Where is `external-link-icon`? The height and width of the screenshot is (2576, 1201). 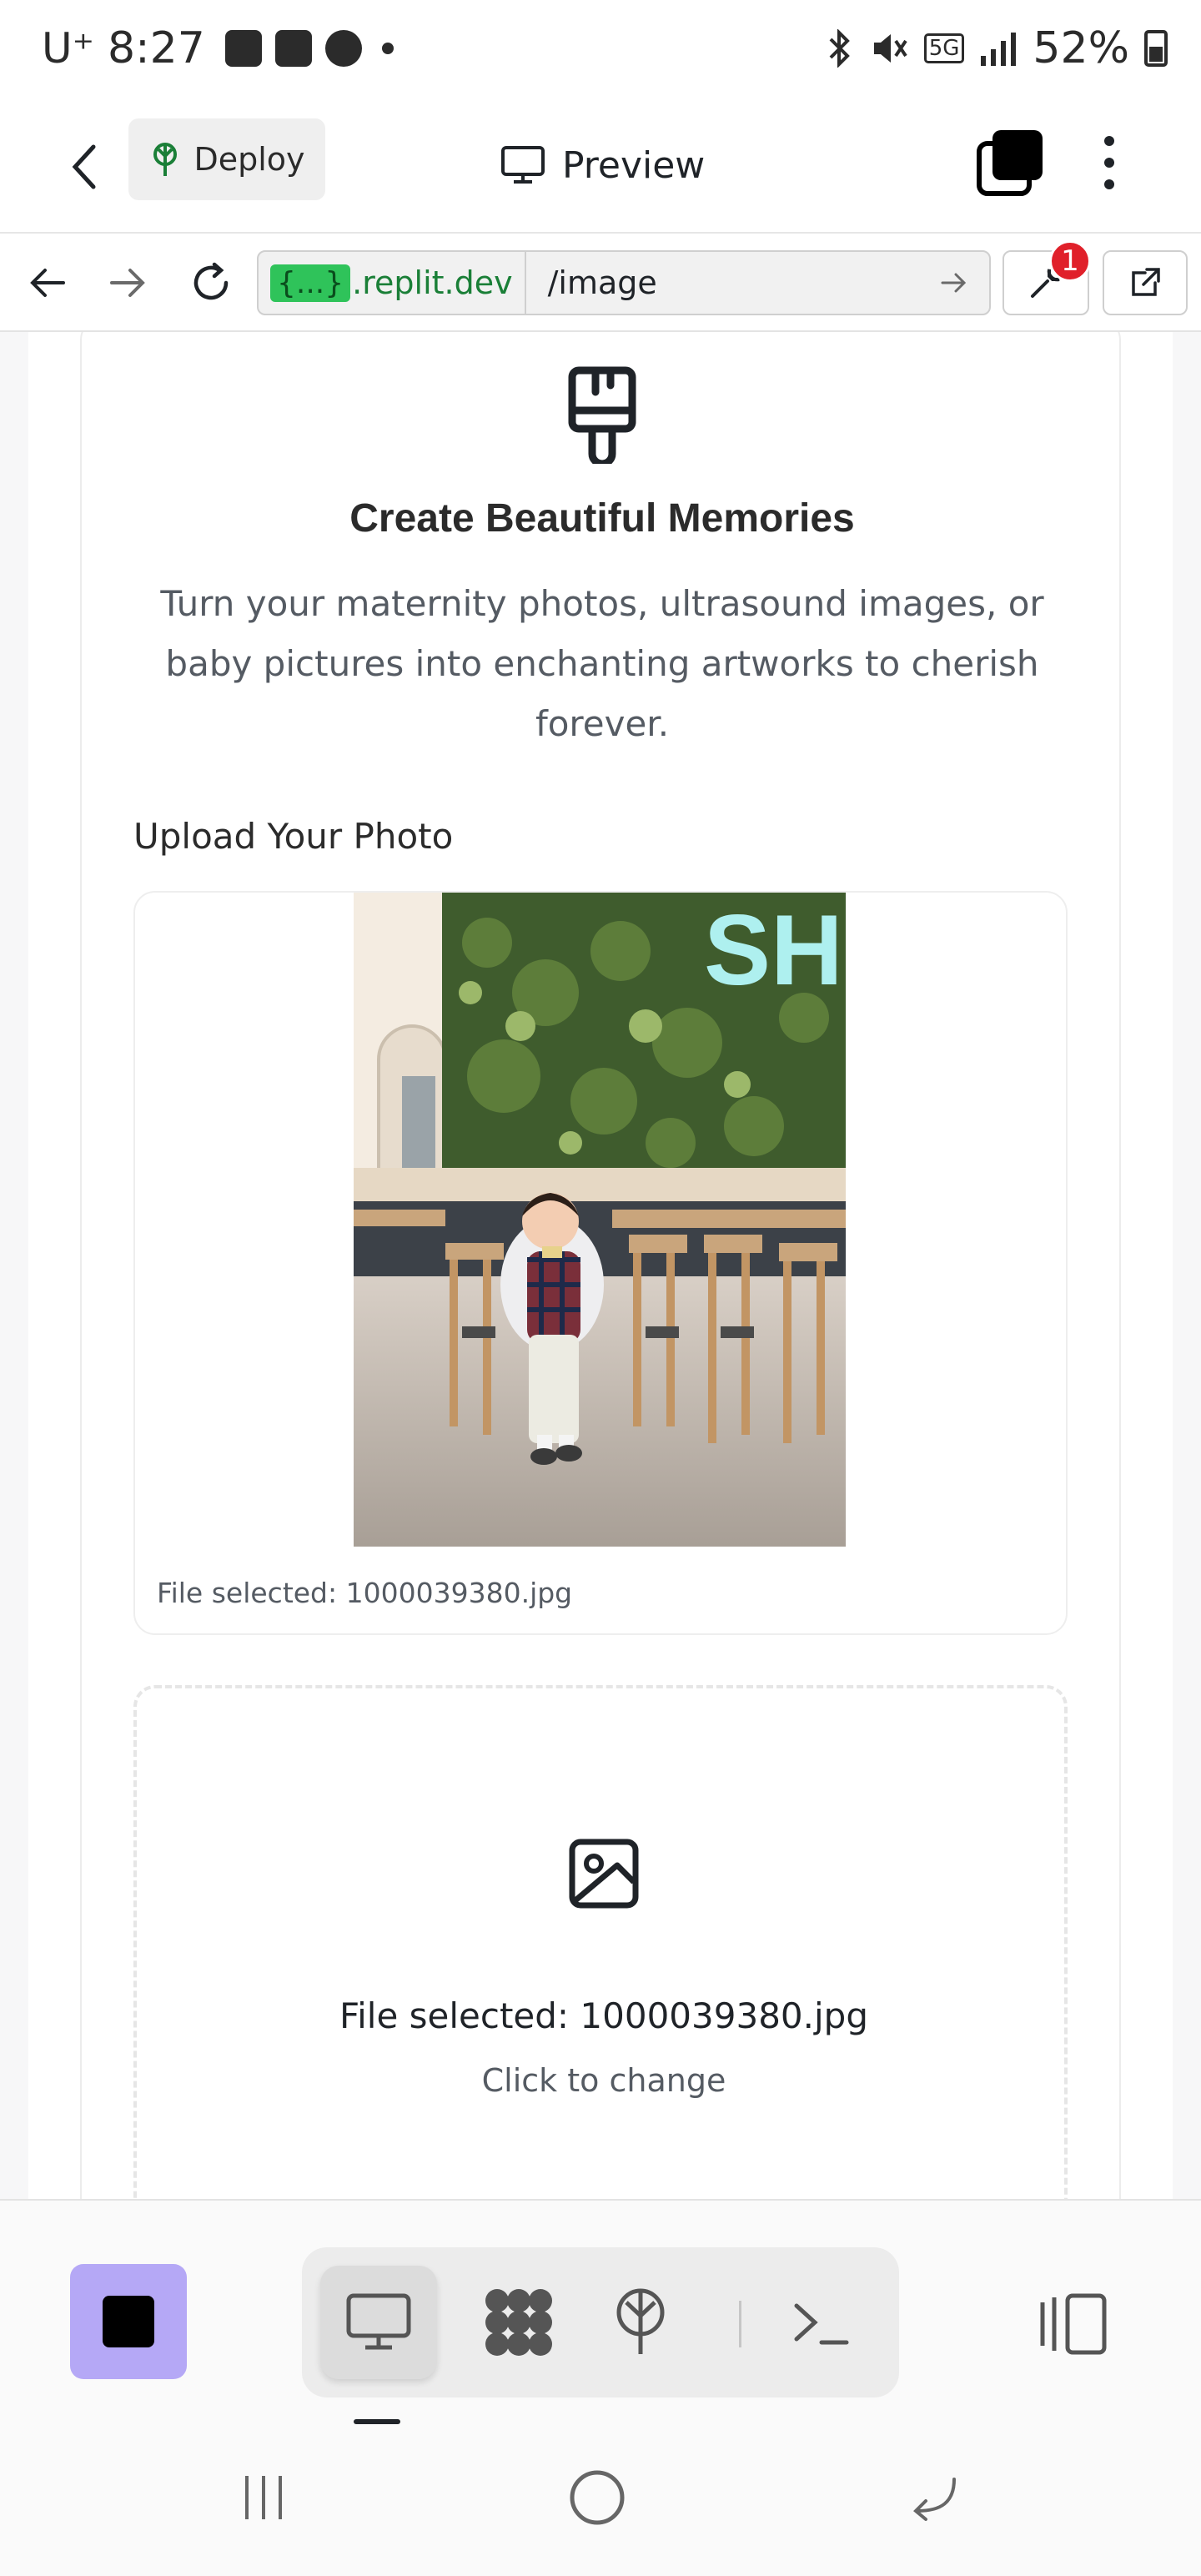
external-link-icon is located at coordinates (1146, 282).